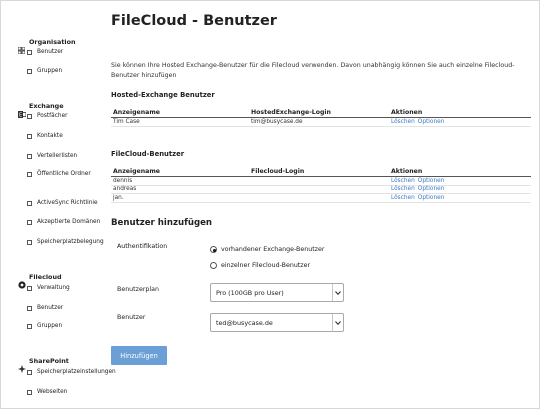 The image size is (540, 409). What do you see at coordinates (49, 361) in the screenshot?
I see `sidebar-section-label: SharePoint` at bounding box center [49, 361].